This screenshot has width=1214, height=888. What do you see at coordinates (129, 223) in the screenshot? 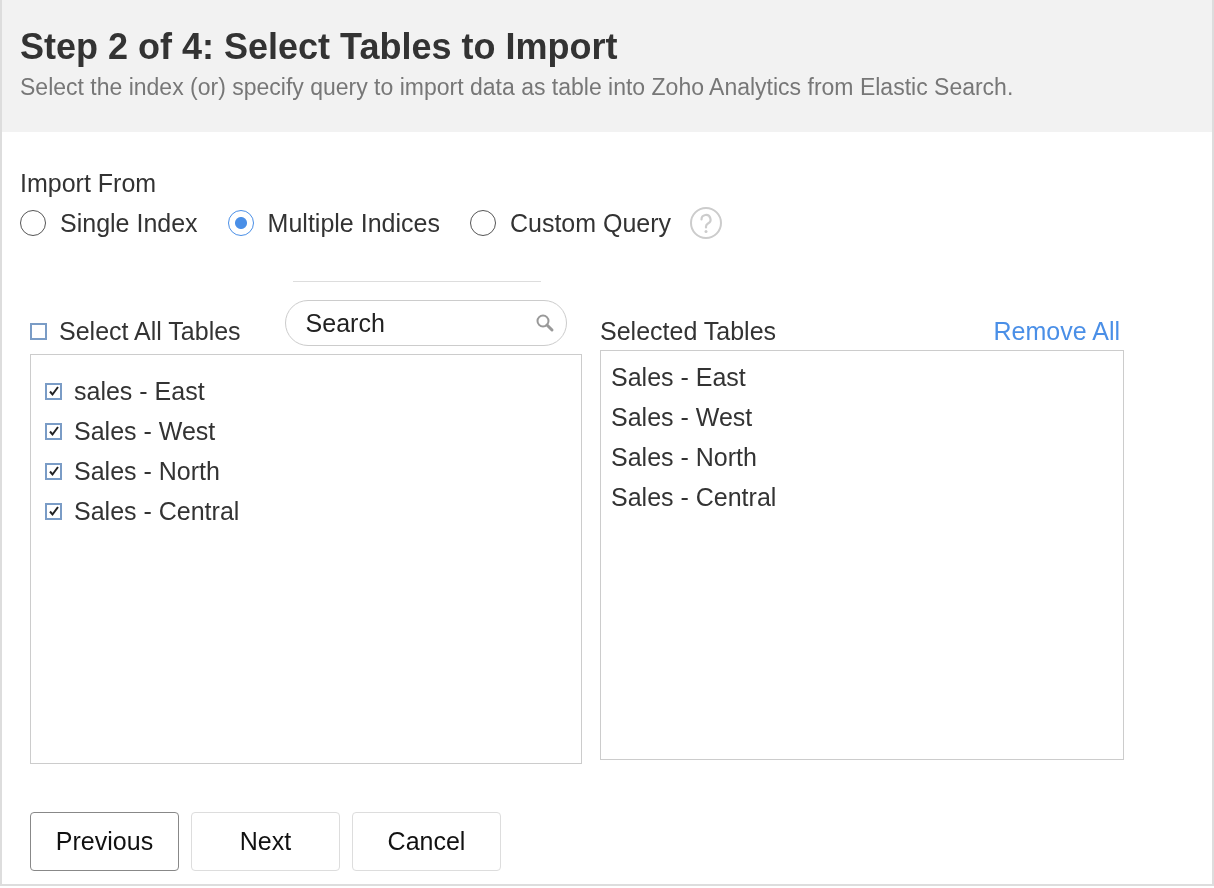
I see `radio-label: Single Index` at bounding box center [129, 223].